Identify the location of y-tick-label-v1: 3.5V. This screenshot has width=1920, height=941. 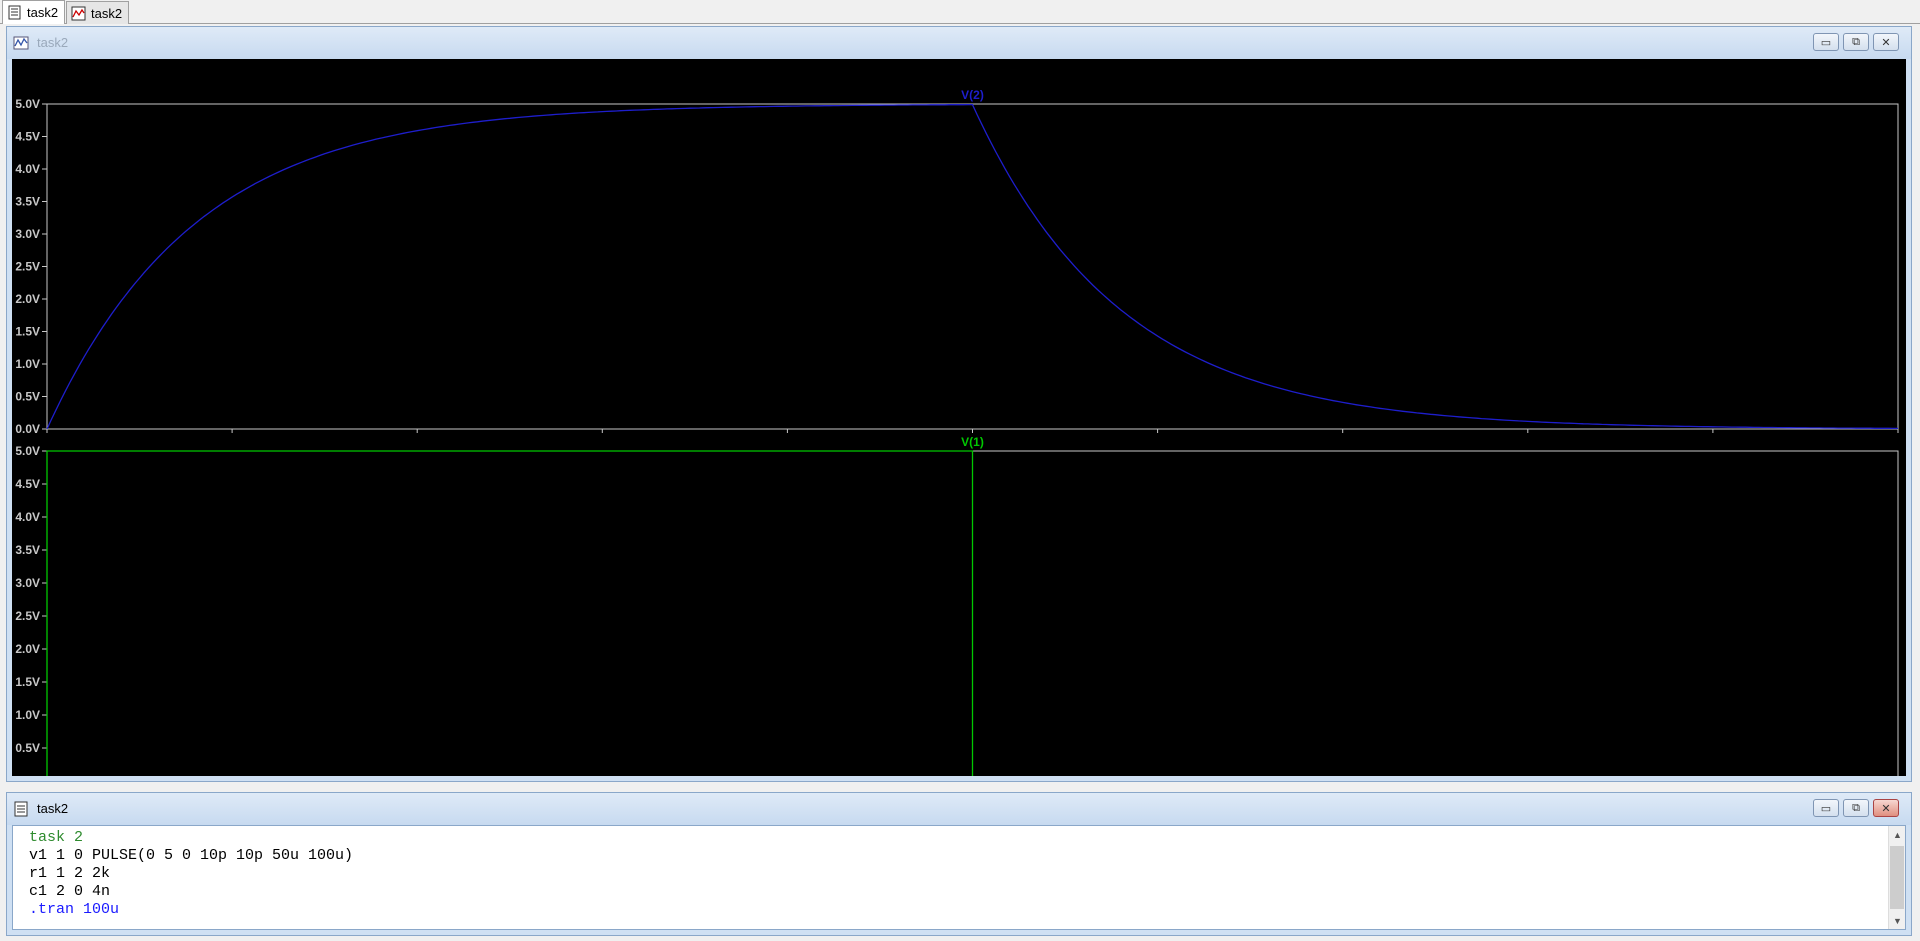
(27, 550).